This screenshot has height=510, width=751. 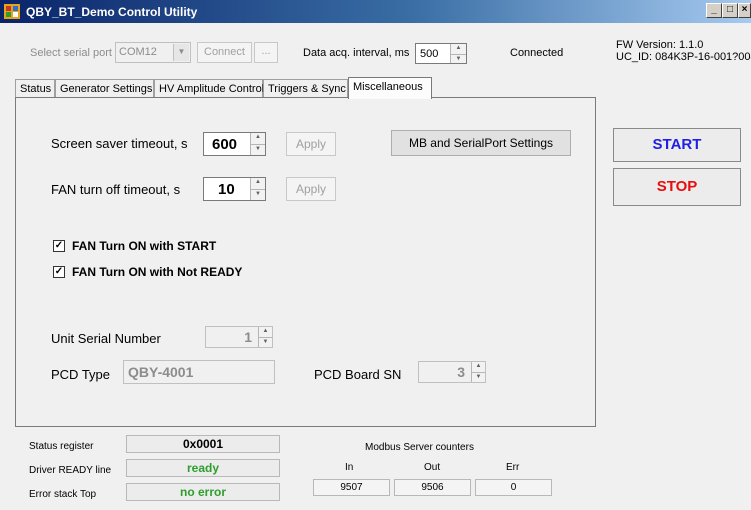 What do you see at coordinates (358, 374) in the screenshot?
I see `pcd-board-sn-label: PCD Board SN` at bounding box center [358, 374].